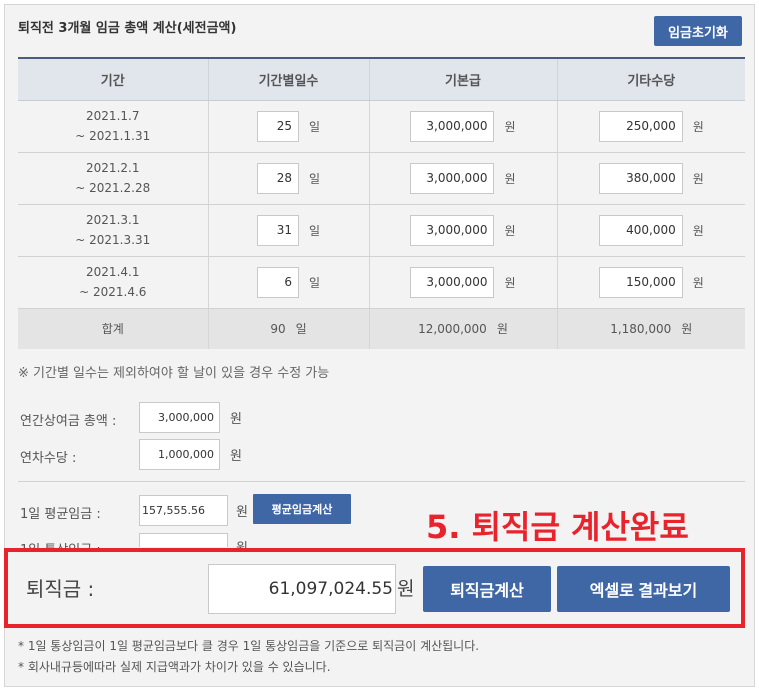  I want to click on severance-result-input, so click(302, 589).